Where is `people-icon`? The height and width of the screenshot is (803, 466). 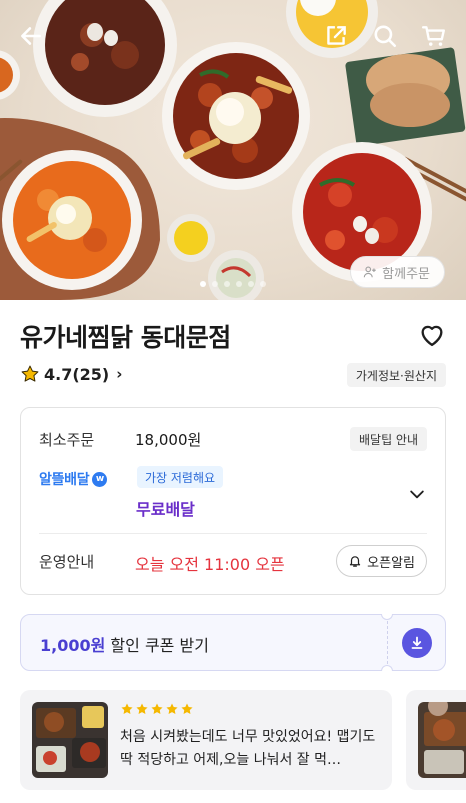
people-icon is located at coordinates (369, 272).